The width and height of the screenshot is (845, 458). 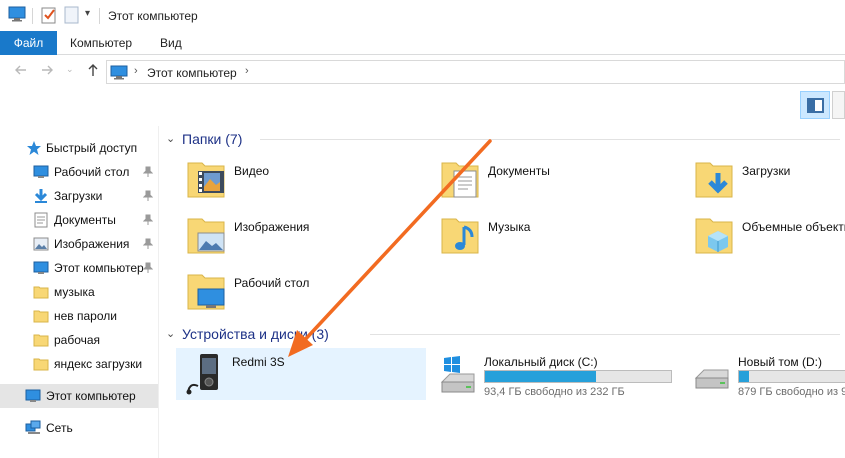 I want to click on sidebar-item-pictures: Изображения, so click(x=79, y=244).